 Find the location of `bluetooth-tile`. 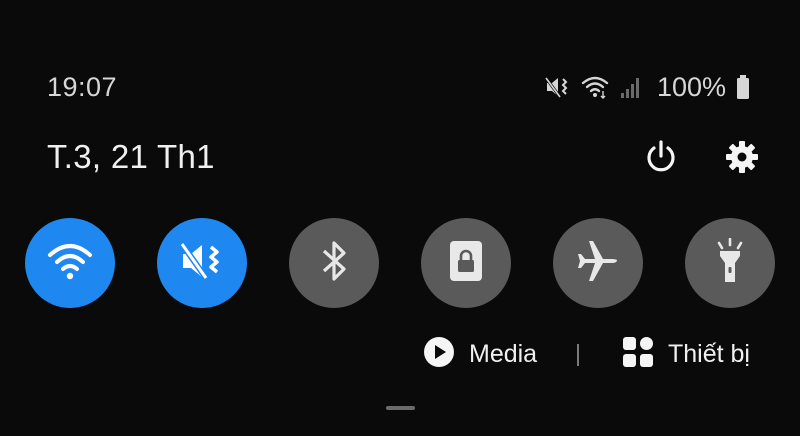

bluetooth-tile is located at coordinates (334, 263).